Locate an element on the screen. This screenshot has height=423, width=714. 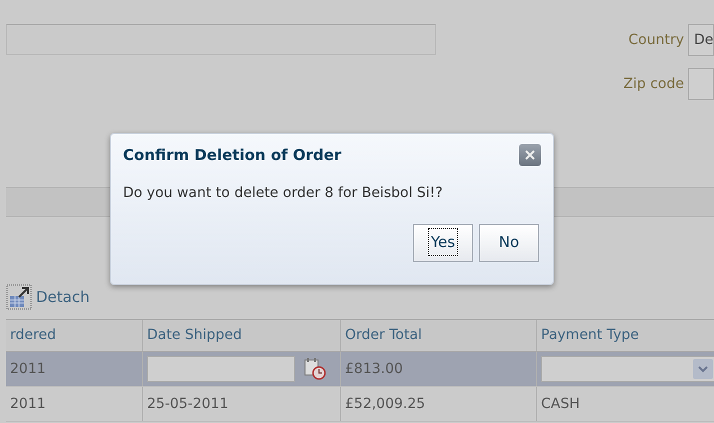
detach-icon is located at coordinates (19, 297).